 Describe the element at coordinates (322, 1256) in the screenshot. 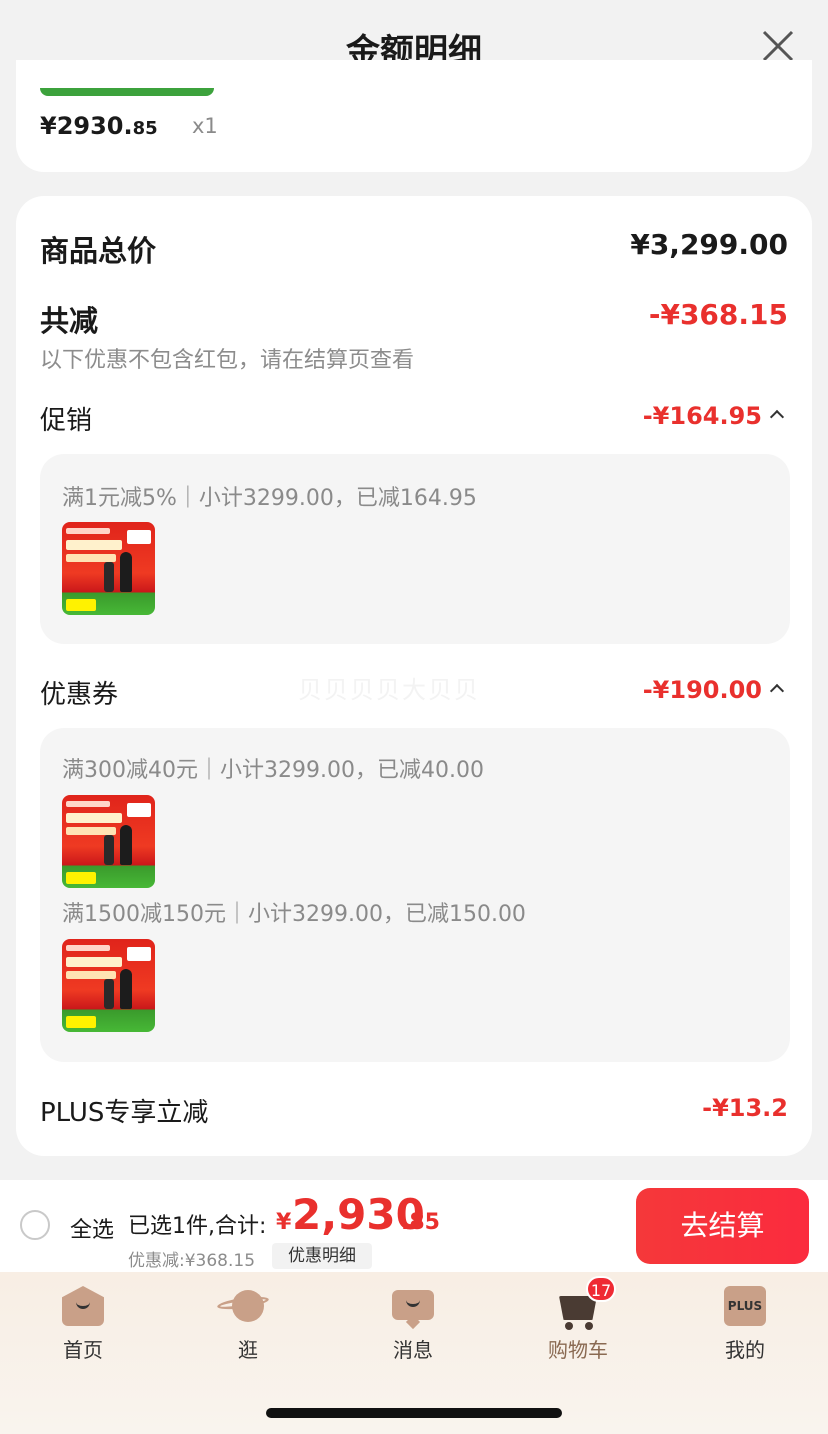

I see `discount-detail-button: 优惠明细` at that location.